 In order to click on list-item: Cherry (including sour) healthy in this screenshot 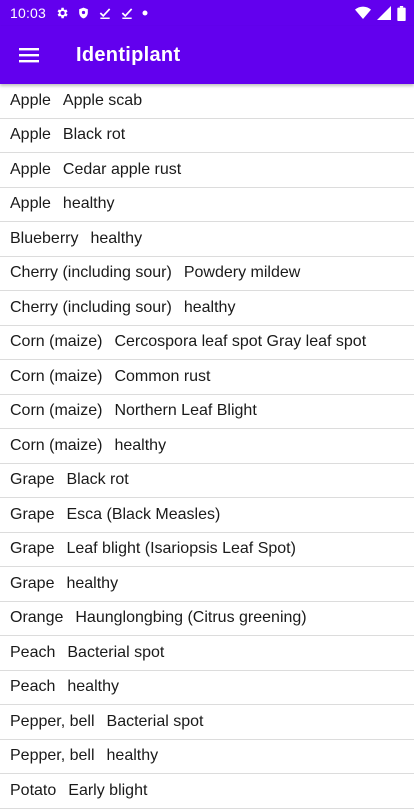, I will do `click(207, 308)`.